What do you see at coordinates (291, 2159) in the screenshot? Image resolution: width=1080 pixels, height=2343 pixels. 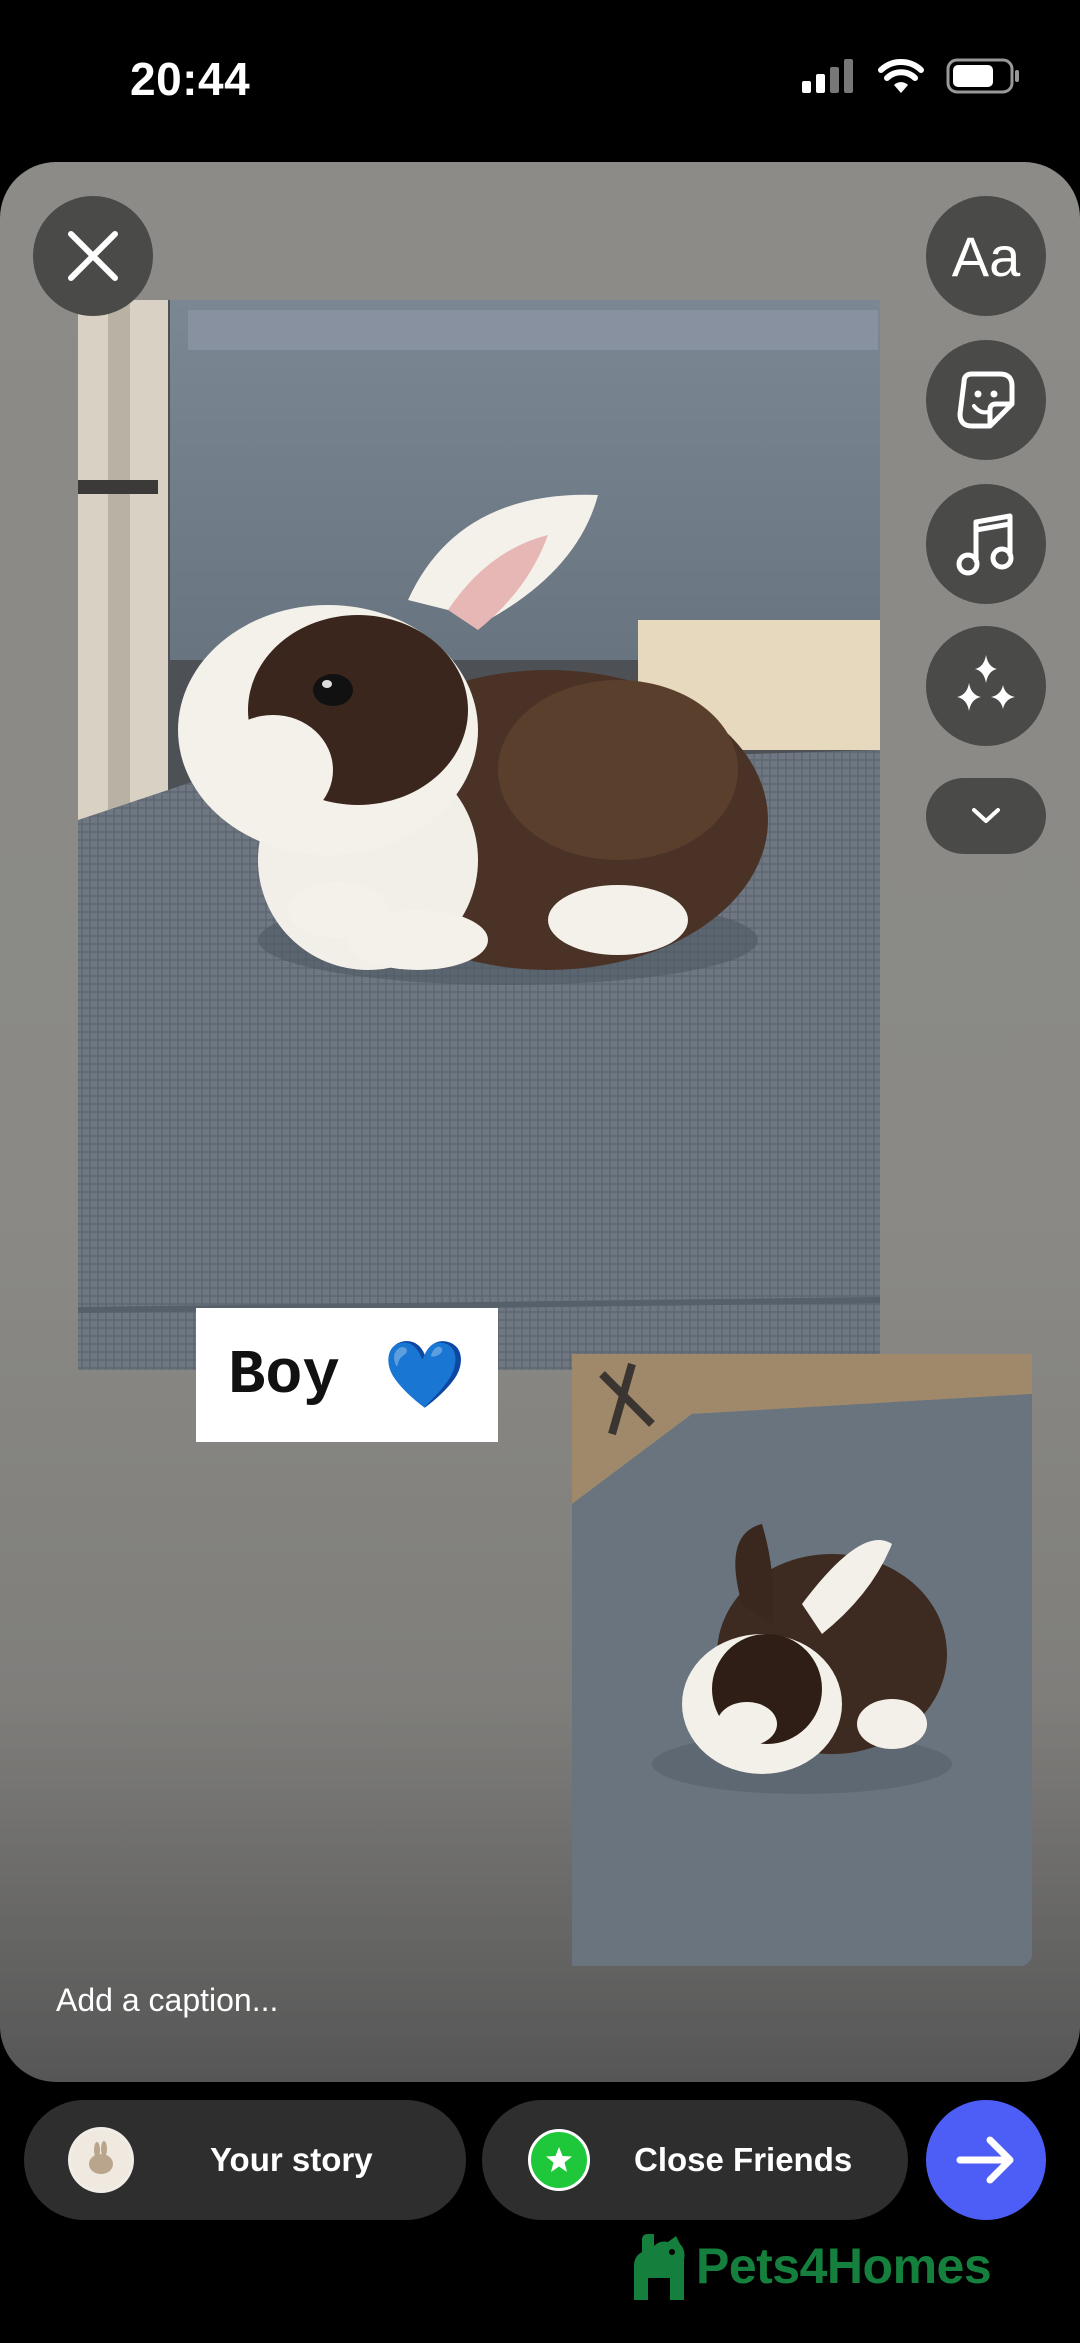 I see `your-story-label: Your story` at bounding box center [291, 2159].